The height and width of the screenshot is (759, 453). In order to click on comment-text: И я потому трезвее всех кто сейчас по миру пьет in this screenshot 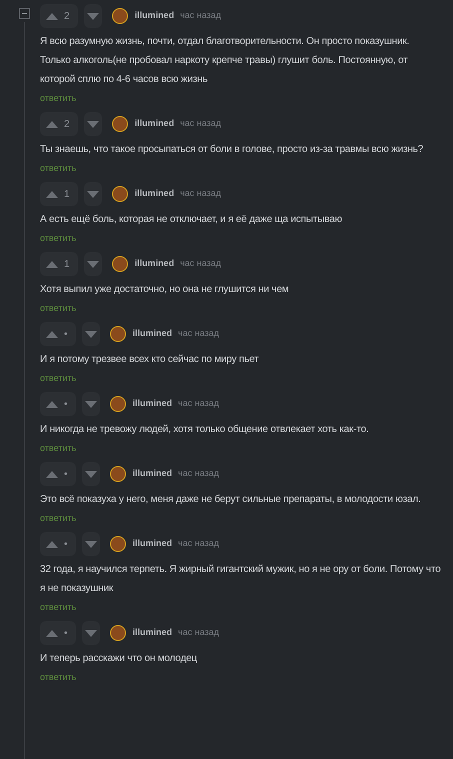, I will do `click(150, 360)`.